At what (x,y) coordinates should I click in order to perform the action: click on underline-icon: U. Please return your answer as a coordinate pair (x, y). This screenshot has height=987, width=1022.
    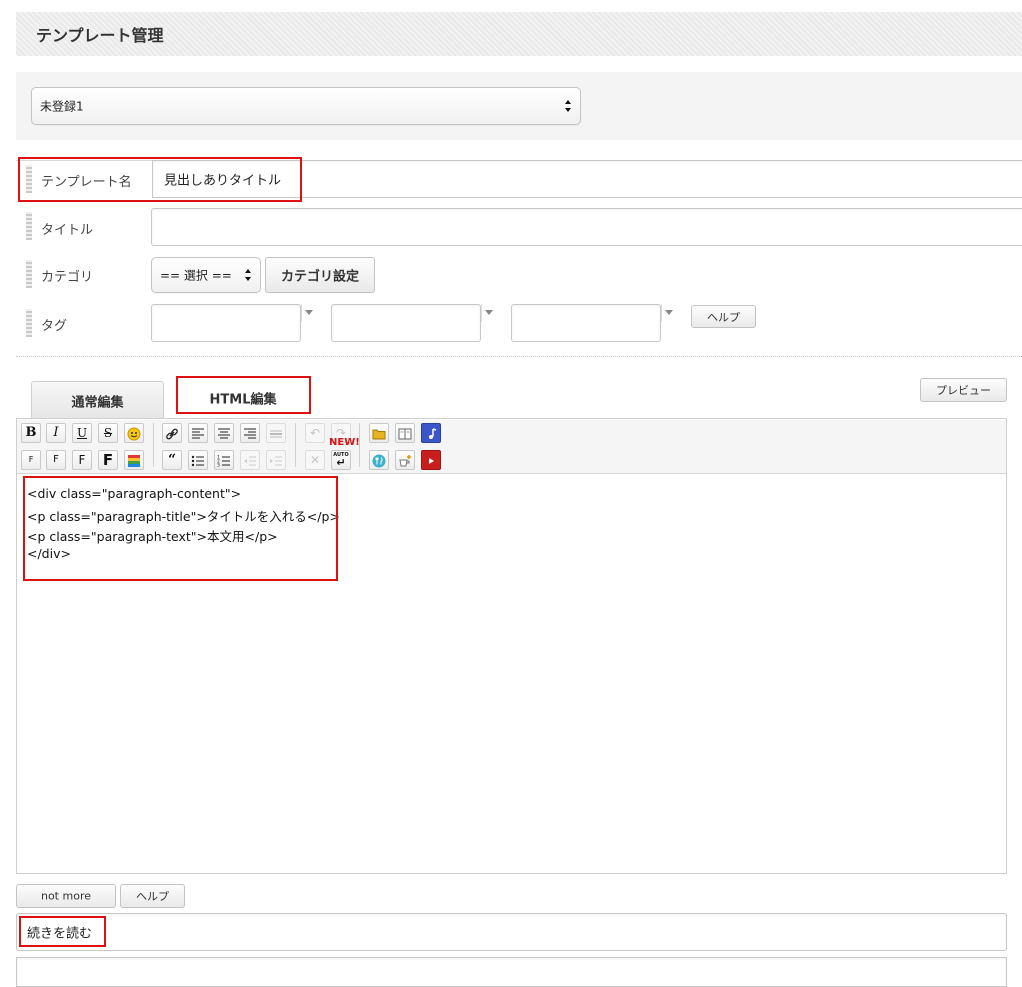
    Looking at the image, I should click on (82, 433).